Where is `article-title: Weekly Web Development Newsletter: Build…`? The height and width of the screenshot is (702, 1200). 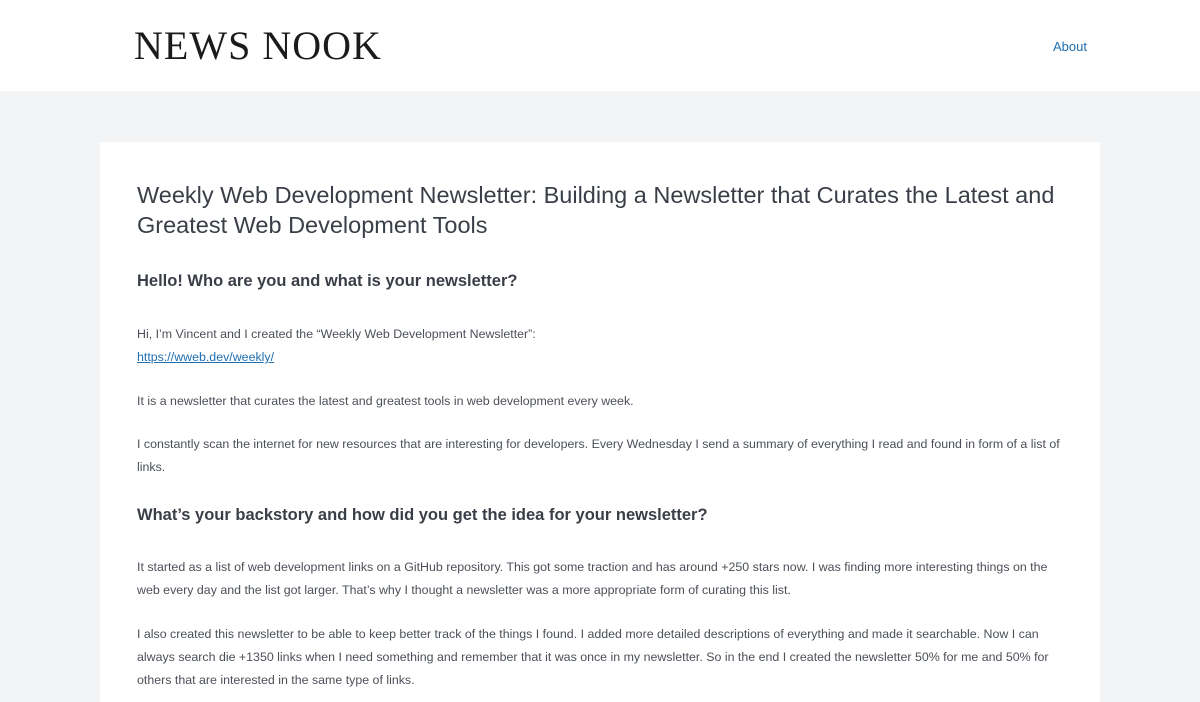
article-title: Weekly Web Development Newsletter: Build… is located at coordinates (596, 210).